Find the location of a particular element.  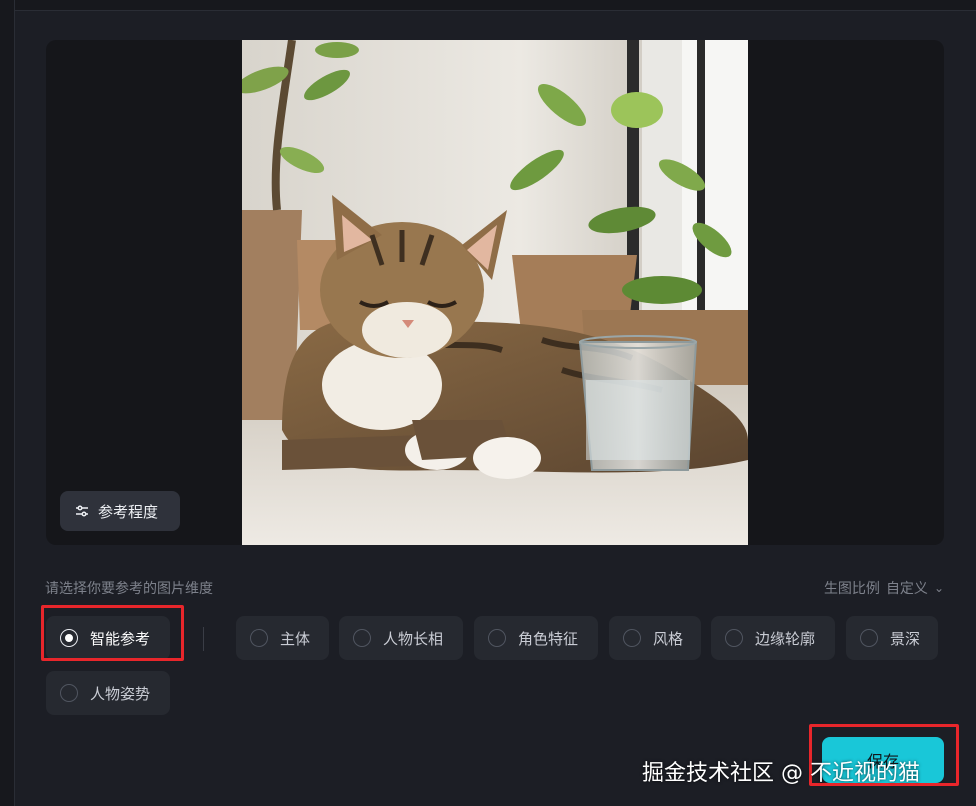

option-label: 风格 is located at coordinates (668, 638).